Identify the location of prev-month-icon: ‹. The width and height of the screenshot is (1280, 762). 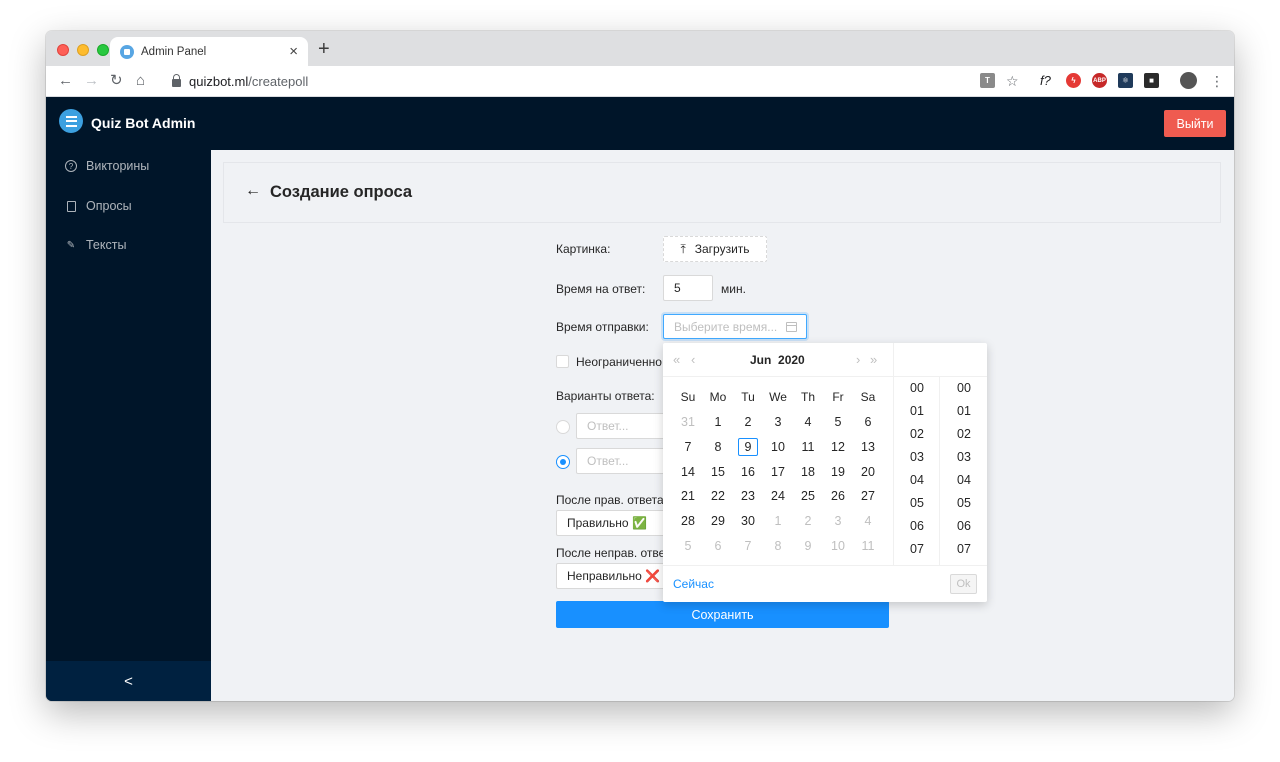
(693, 359).